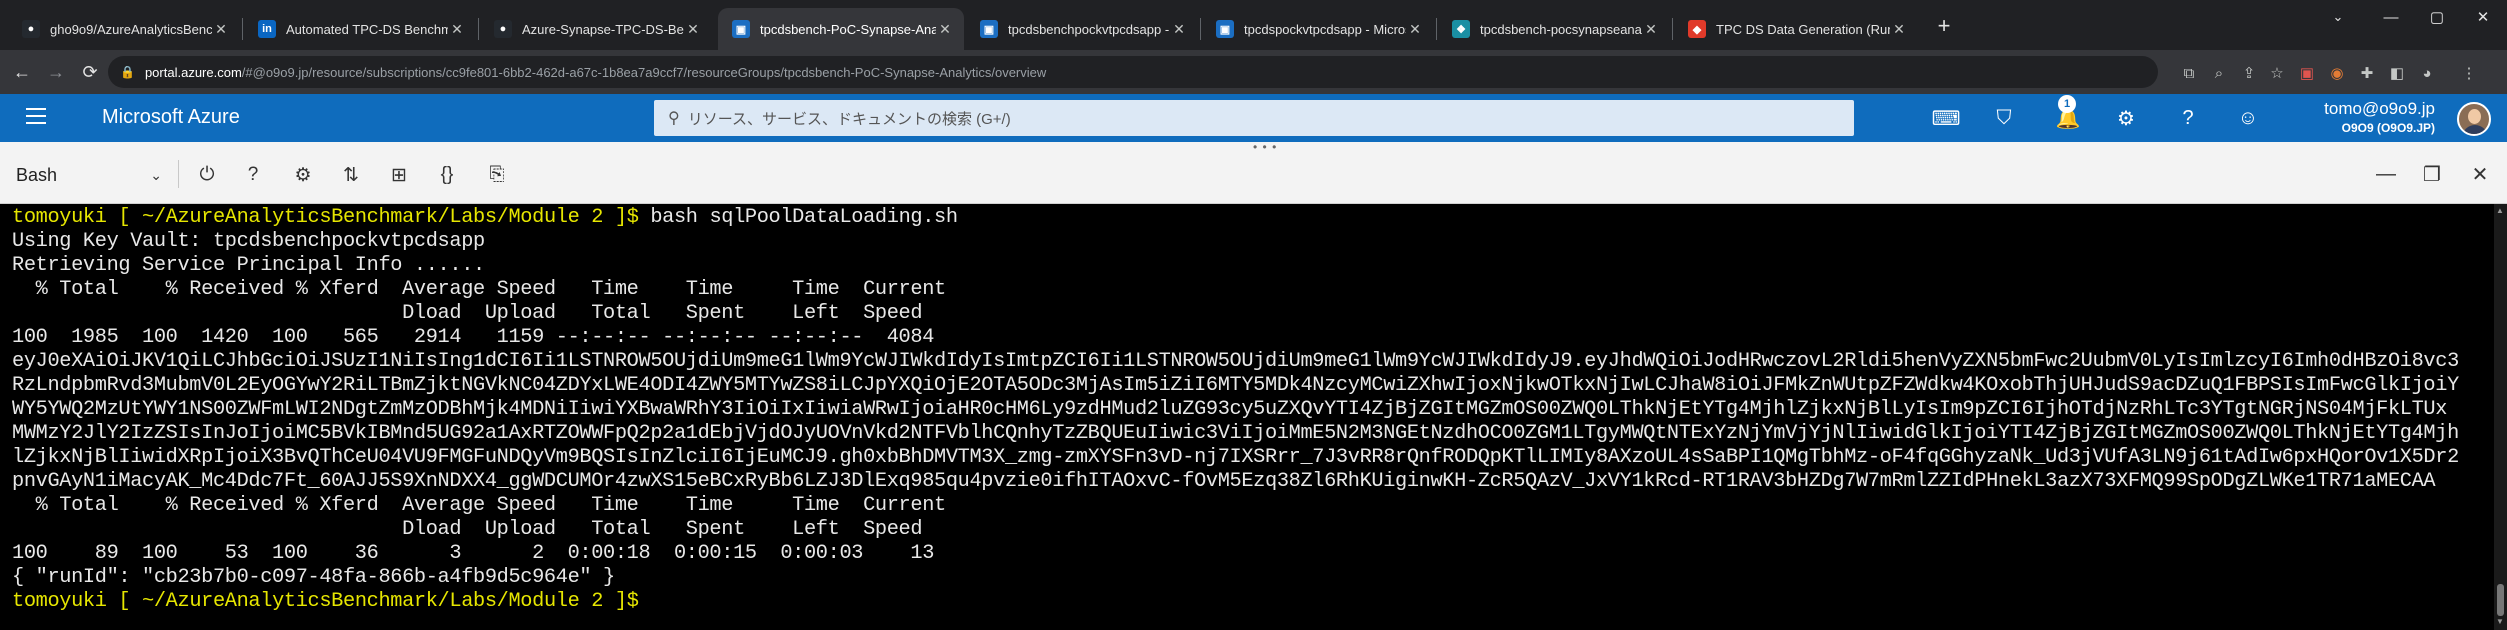  What do you see at coordinates (1325, 29) in the screenshot?
I see `tab-title: tpcdspockvtpcdsapp - Microsoft` at bounding box center [1325, 29].